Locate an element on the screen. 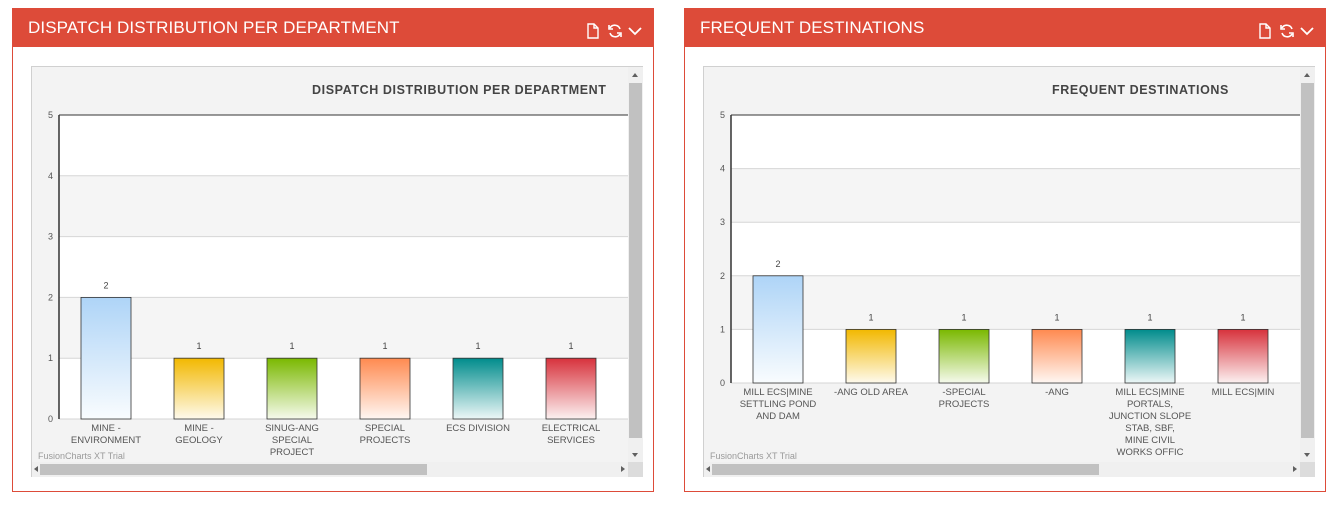  x-tick-label: ECS DIVISION is located at coordinates (478, 428).